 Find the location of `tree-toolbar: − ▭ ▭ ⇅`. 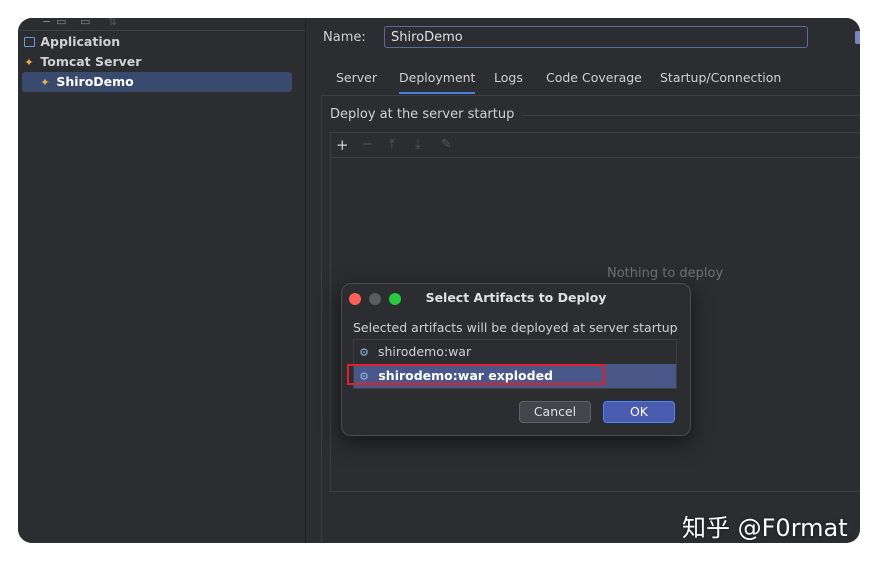

tree-toolbar: − ▭ ▭ ⇅ is located at coordinates (161, 24).